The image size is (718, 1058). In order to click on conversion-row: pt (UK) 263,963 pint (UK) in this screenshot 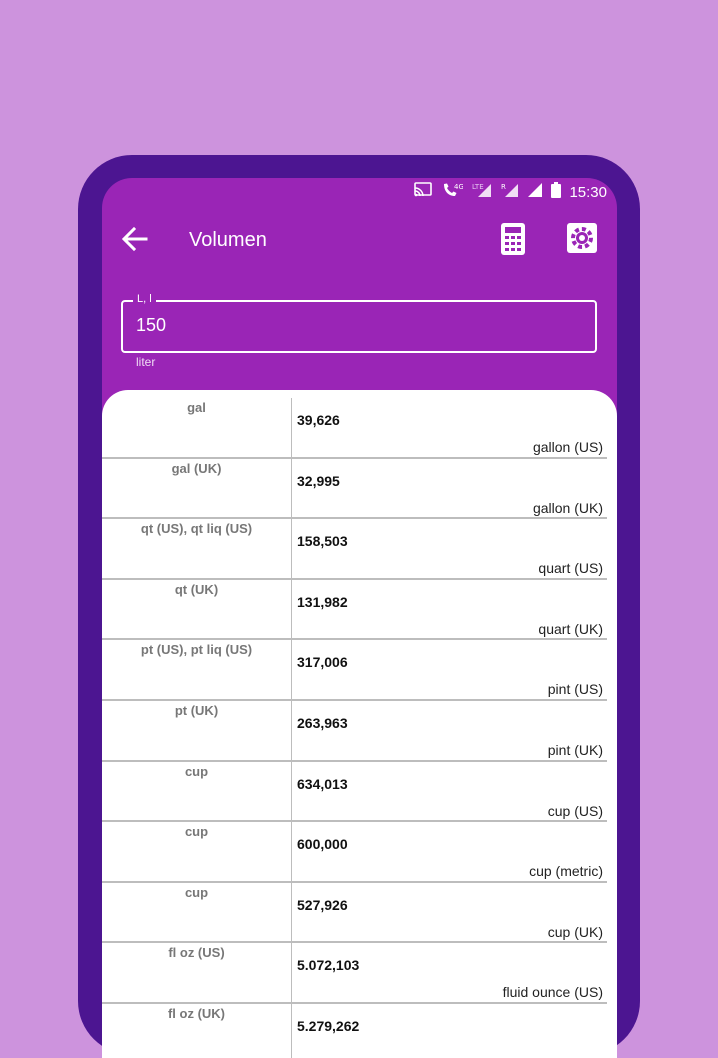, I will do `click(359, 731)`.